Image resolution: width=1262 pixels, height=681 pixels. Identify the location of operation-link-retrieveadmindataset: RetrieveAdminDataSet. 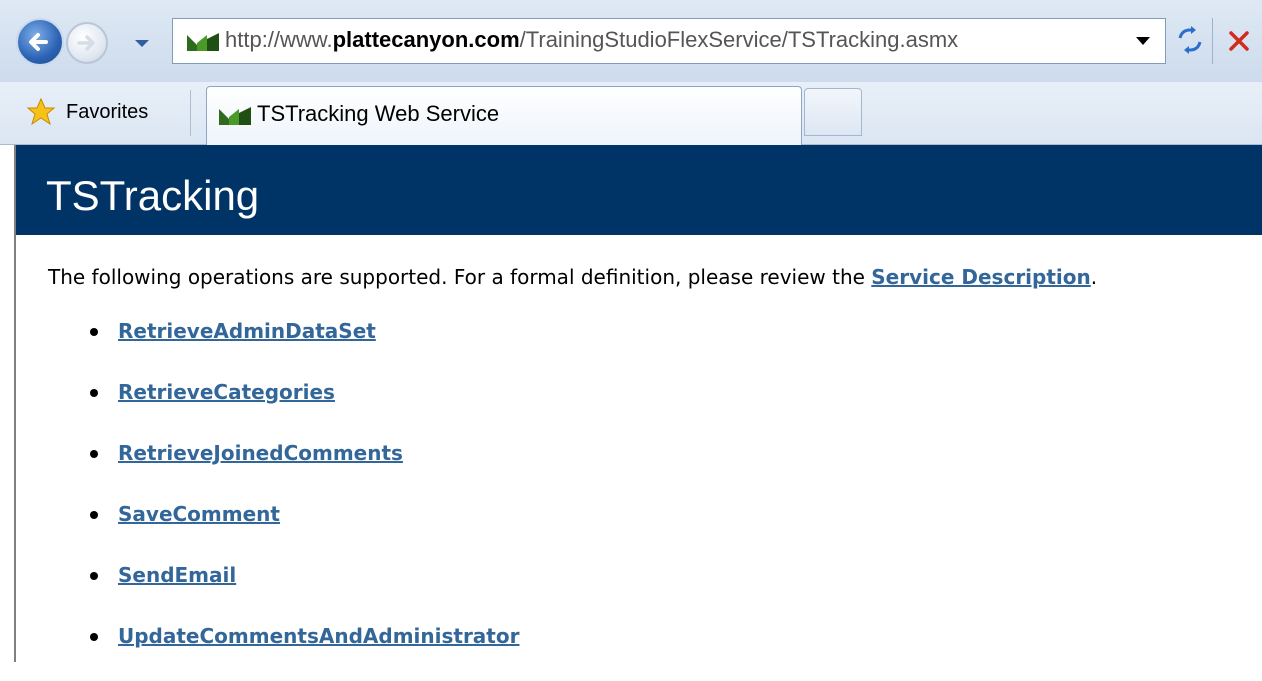
(247, 331).